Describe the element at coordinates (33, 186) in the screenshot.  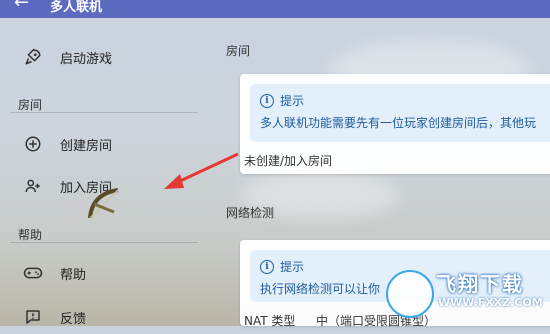
I see `person-add-icon` at that location.